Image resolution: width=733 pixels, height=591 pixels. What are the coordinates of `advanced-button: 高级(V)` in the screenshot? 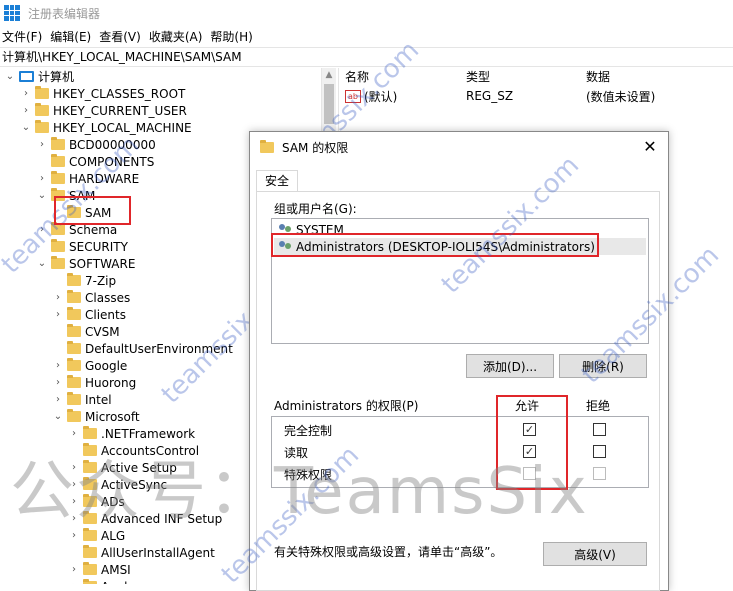 It's located at (595, 554).